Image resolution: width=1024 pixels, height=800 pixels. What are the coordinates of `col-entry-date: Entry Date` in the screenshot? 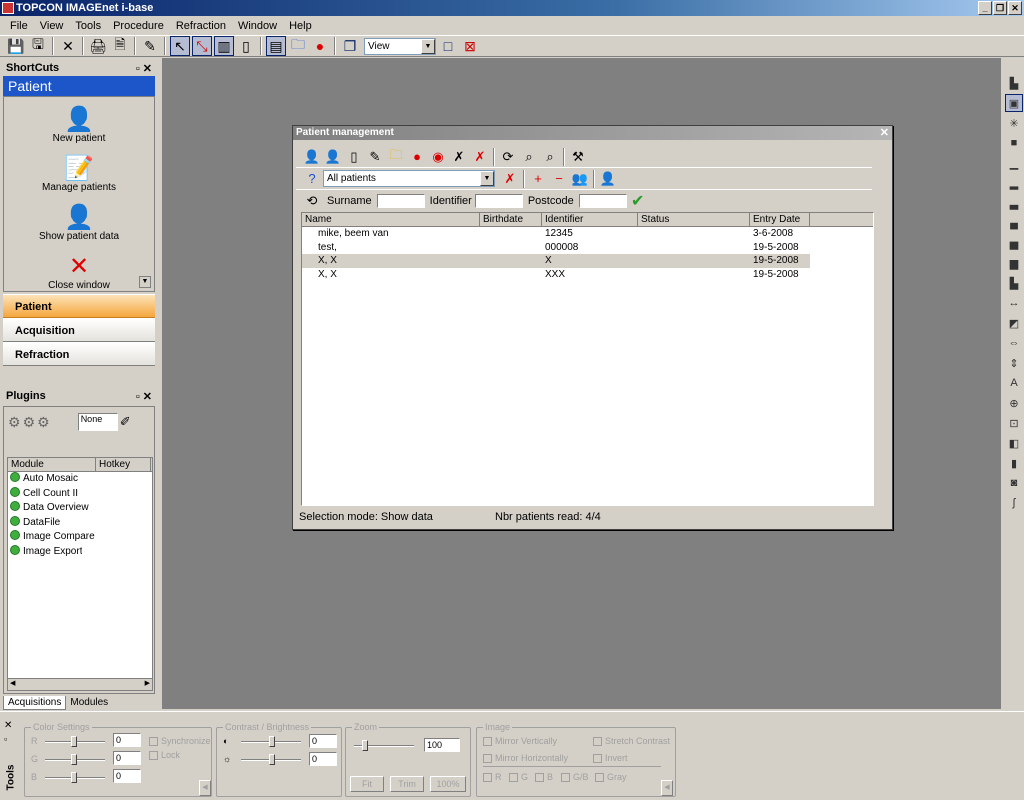 It's located at (780, 219).